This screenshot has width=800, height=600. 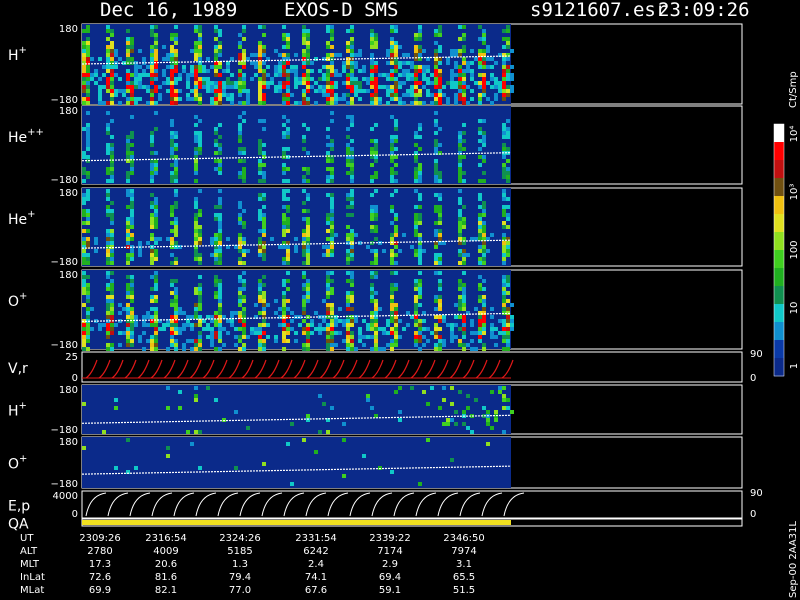 What do you see at coordinates (315, 551) in the screenshot?
I see `table-cell: 6242` at bounding box center [315, 551].